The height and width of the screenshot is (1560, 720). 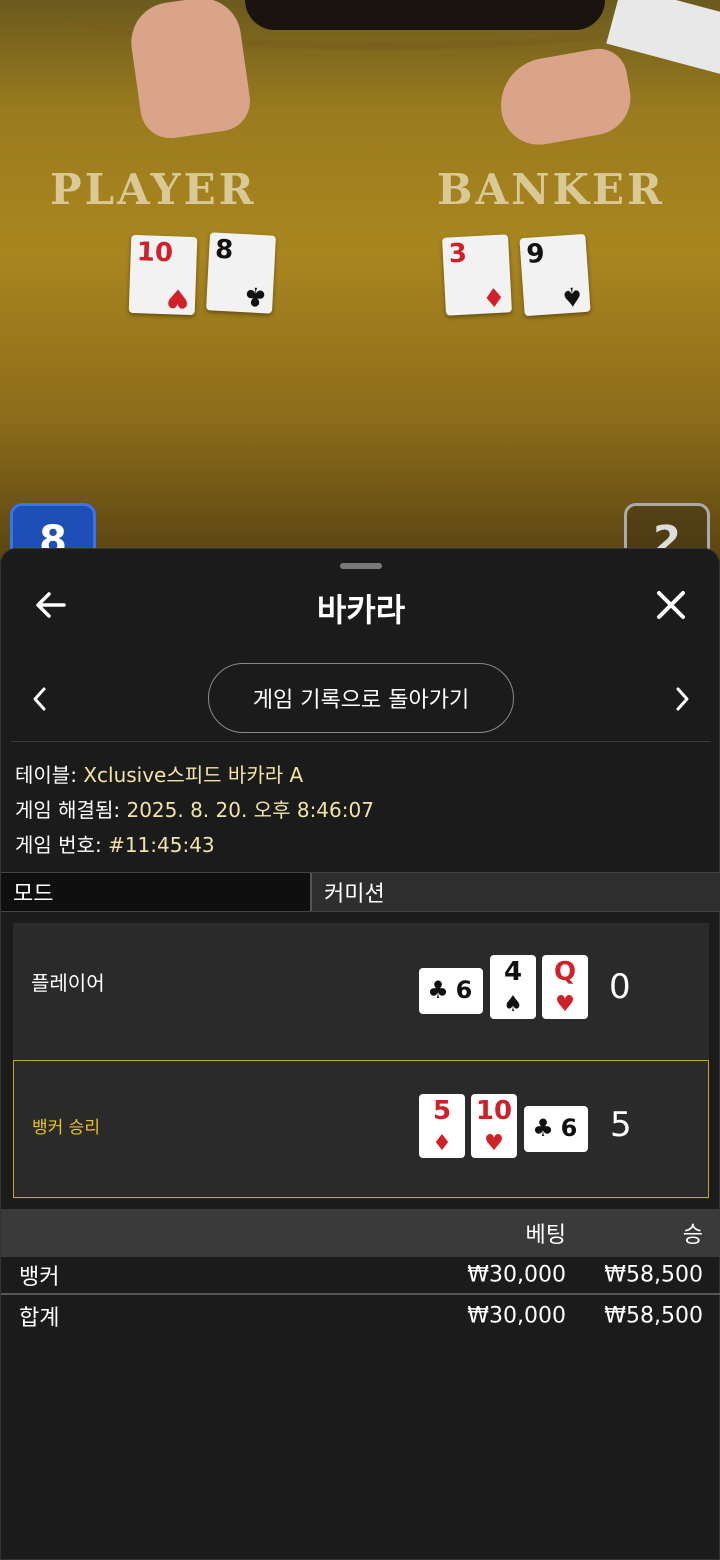 I want to click on table-banker-label: BANKER, so click(x=551, y=189).